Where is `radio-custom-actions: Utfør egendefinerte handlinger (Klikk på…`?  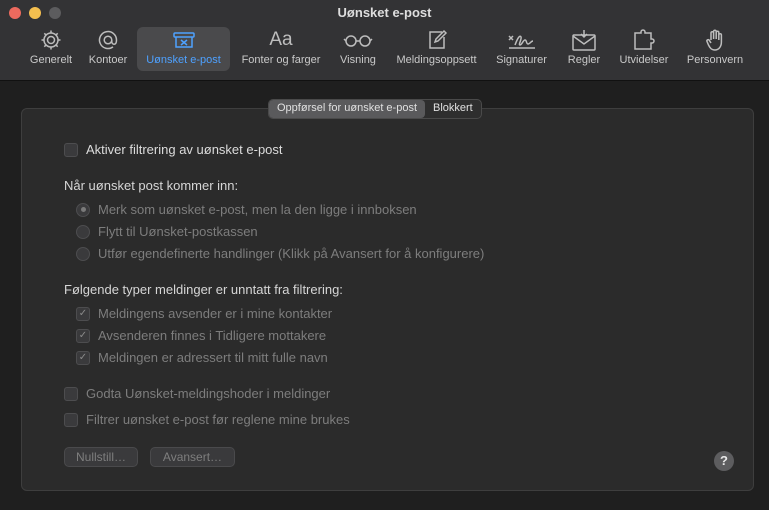
radio-custom-actions: Utfør egendefinerte handlinger (Klikk på… is located at coordinates (280, 253).